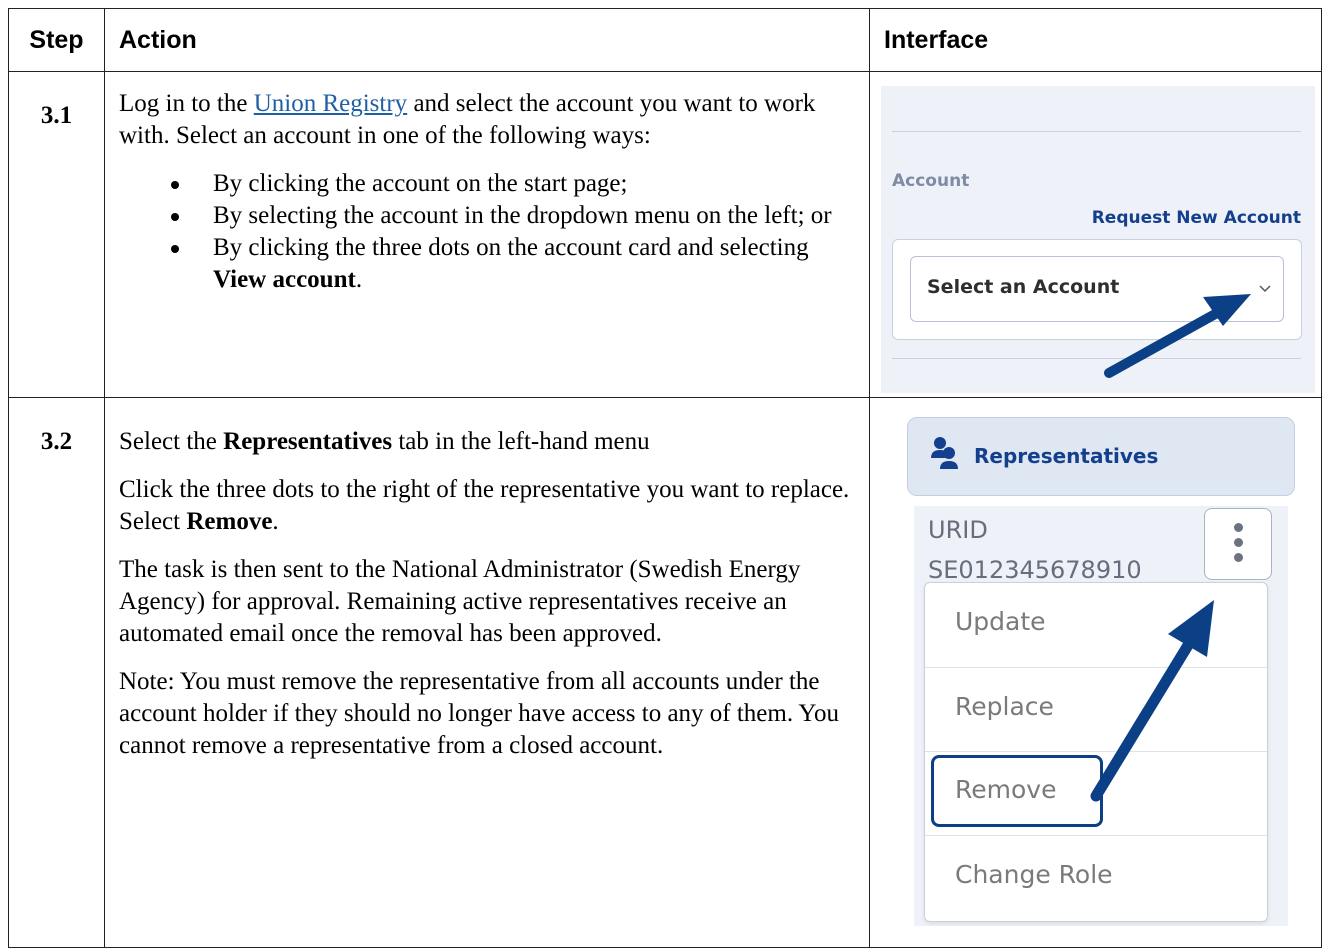 This screenshot has height=952, width=1328. Describe the element at coordinates (1023, 287) in the screenshot. I see `account-select-label: Select an Account` at that location.